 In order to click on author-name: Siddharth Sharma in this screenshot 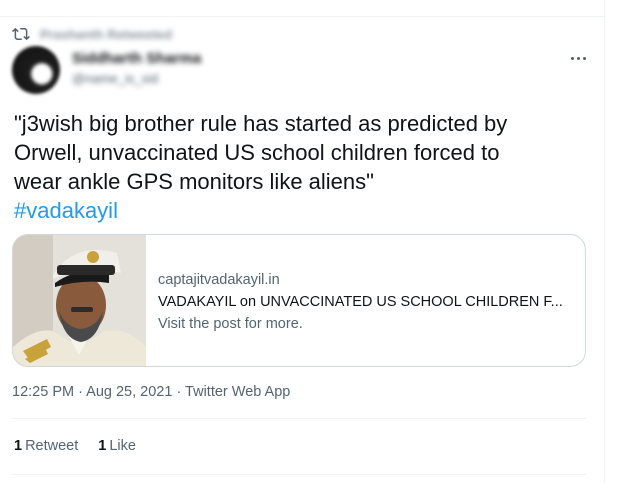, I will do `click(136, 58)`.